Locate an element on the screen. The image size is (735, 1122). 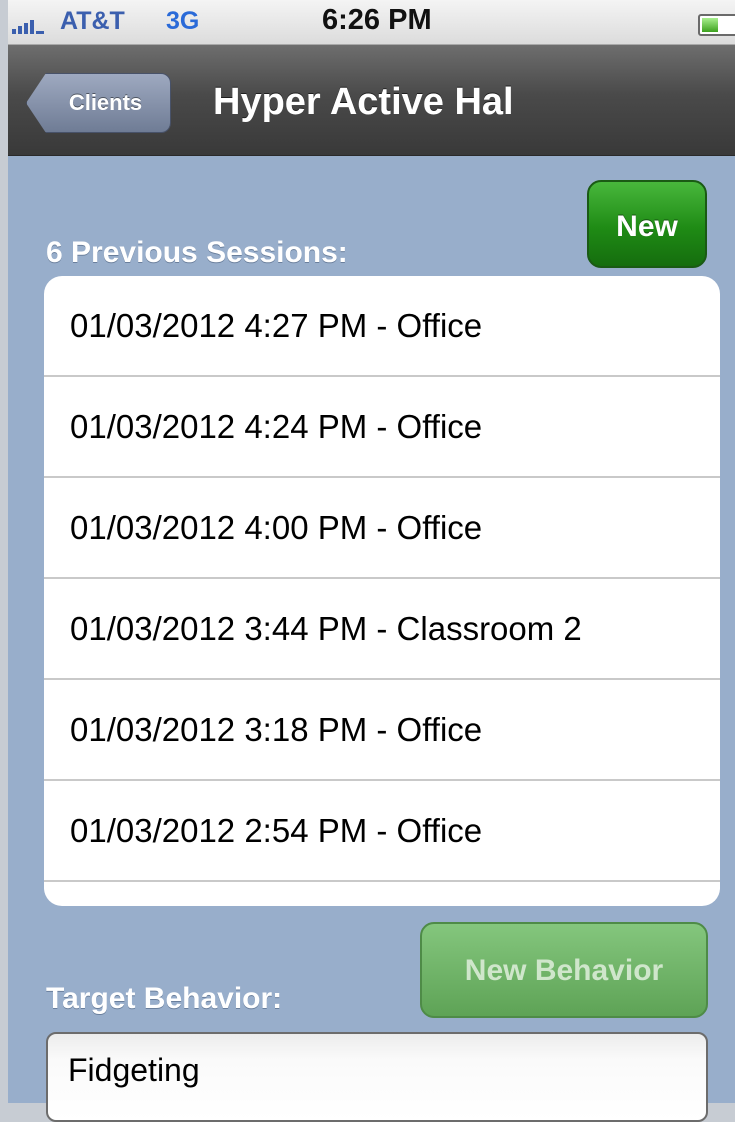
session-row: 01/03/2012 3:18 PM - Office is located at coordinates (382, 730).